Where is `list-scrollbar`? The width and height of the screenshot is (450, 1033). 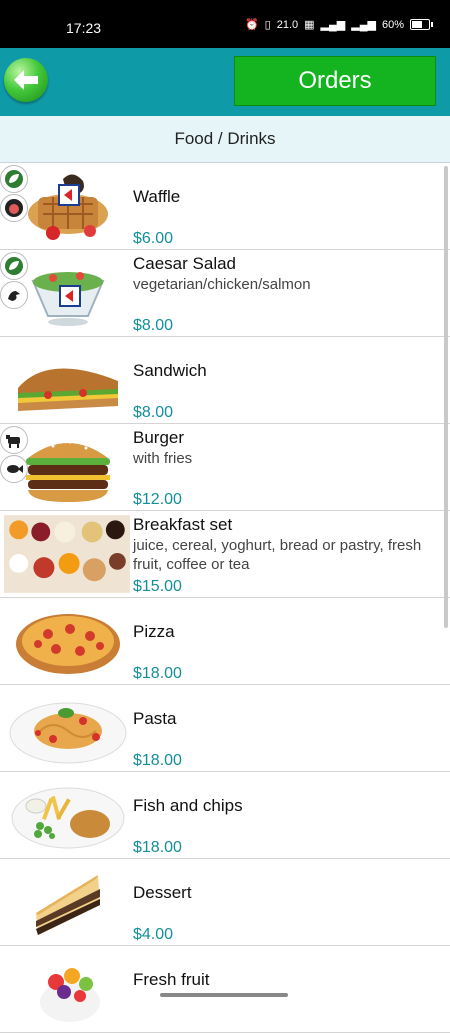
list-scrollbar is located at coordinates (446, 397).